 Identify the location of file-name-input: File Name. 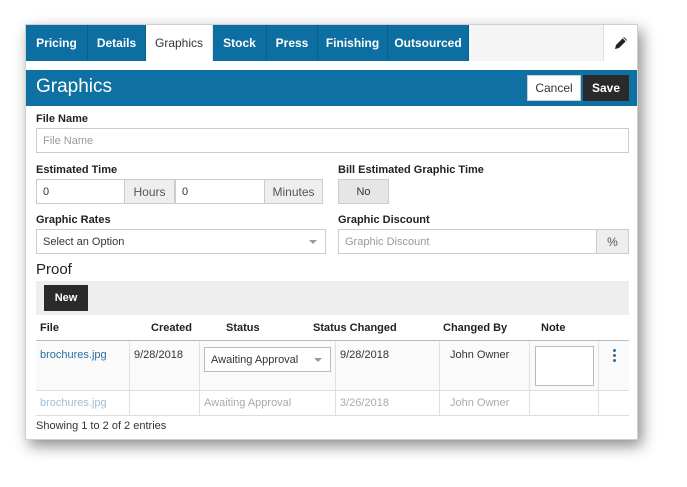
(332, 140).